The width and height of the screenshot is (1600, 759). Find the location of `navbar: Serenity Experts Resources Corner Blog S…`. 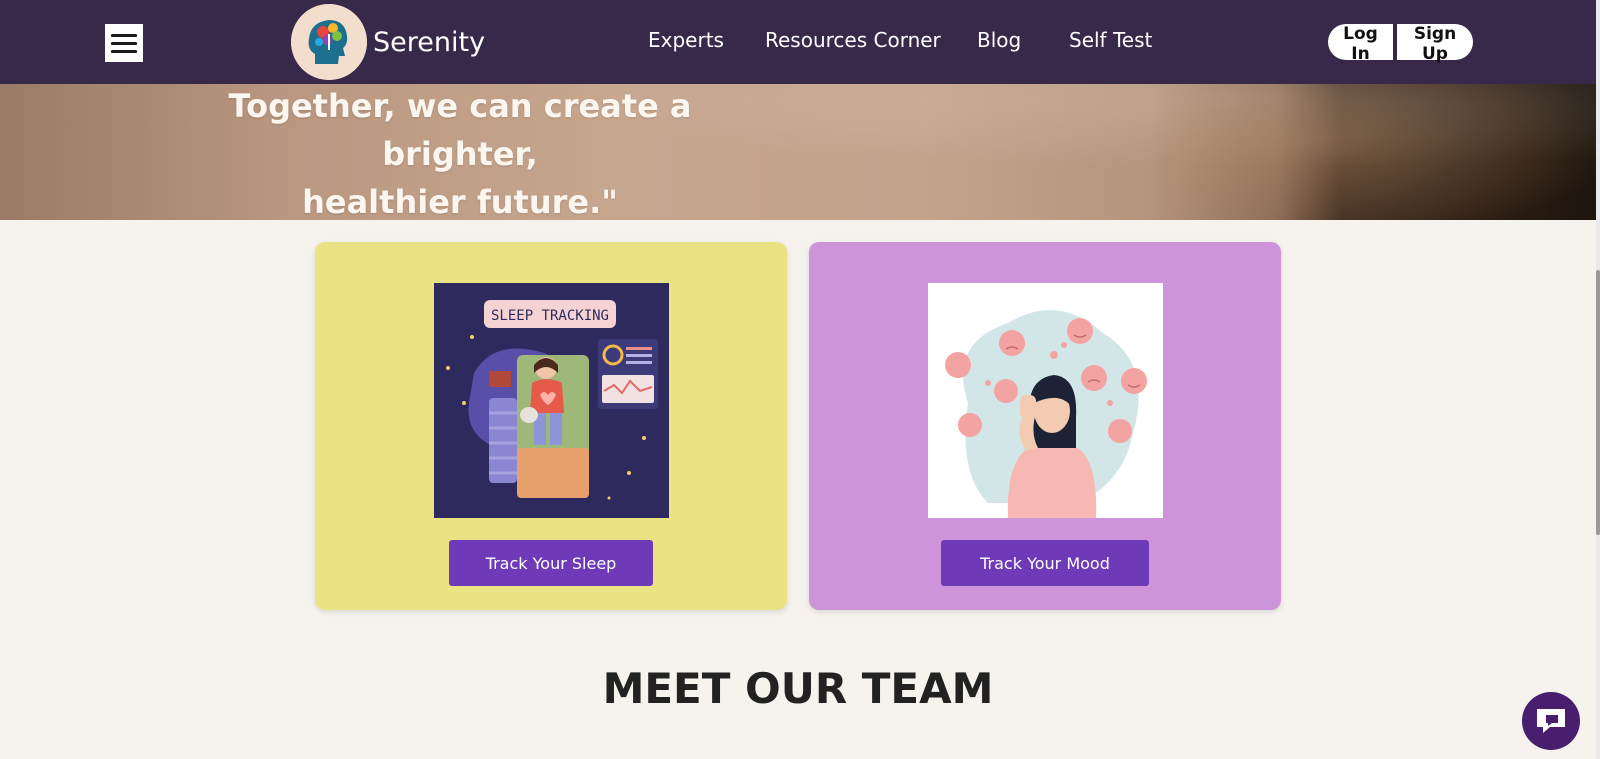

navbar: Serenity Experts Resources Corner Blog S… is located at coordinates (798, 42).